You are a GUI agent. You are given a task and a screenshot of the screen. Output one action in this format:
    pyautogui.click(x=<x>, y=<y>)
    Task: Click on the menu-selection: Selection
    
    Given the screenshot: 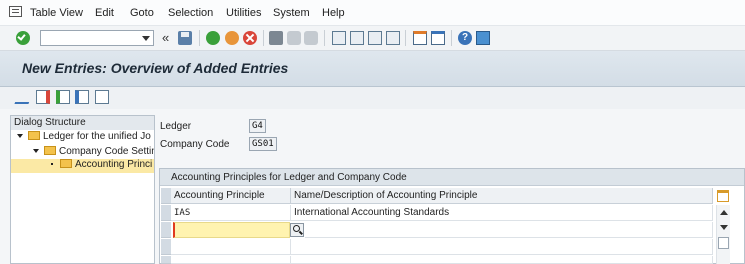 What is the action you would take?
    pyautogui.click(x=190, y=13)
    